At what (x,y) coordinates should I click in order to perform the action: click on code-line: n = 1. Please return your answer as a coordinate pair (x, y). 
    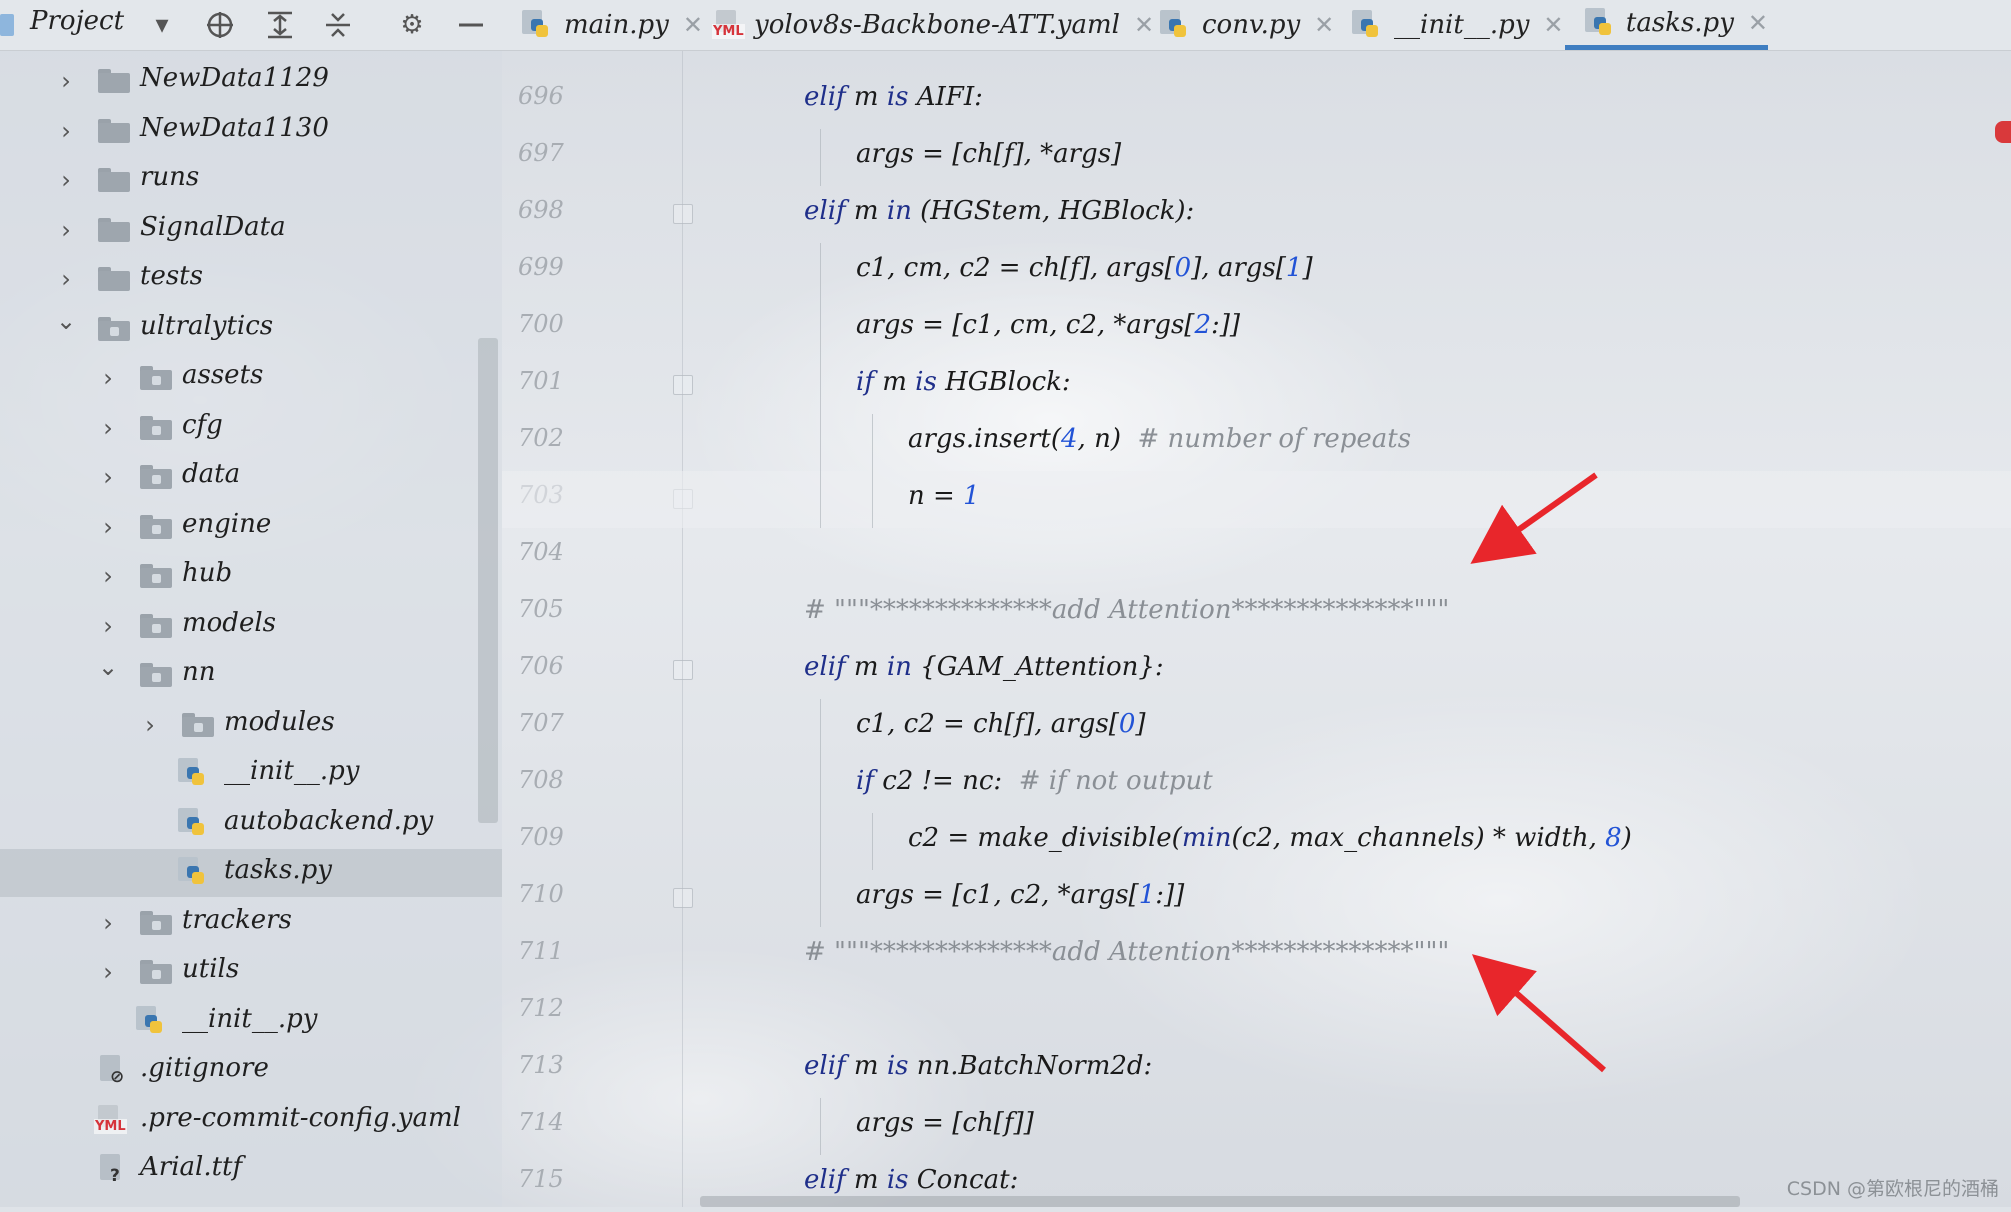
    Looking at the image, I should click on (1256, 499).